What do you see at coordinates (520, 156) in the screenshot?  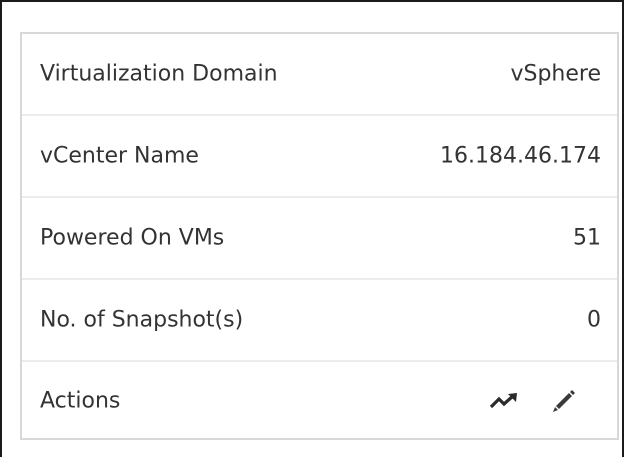 I see `vcenter-name-value: 16.184.46.174` at bounding box center [520, 156].